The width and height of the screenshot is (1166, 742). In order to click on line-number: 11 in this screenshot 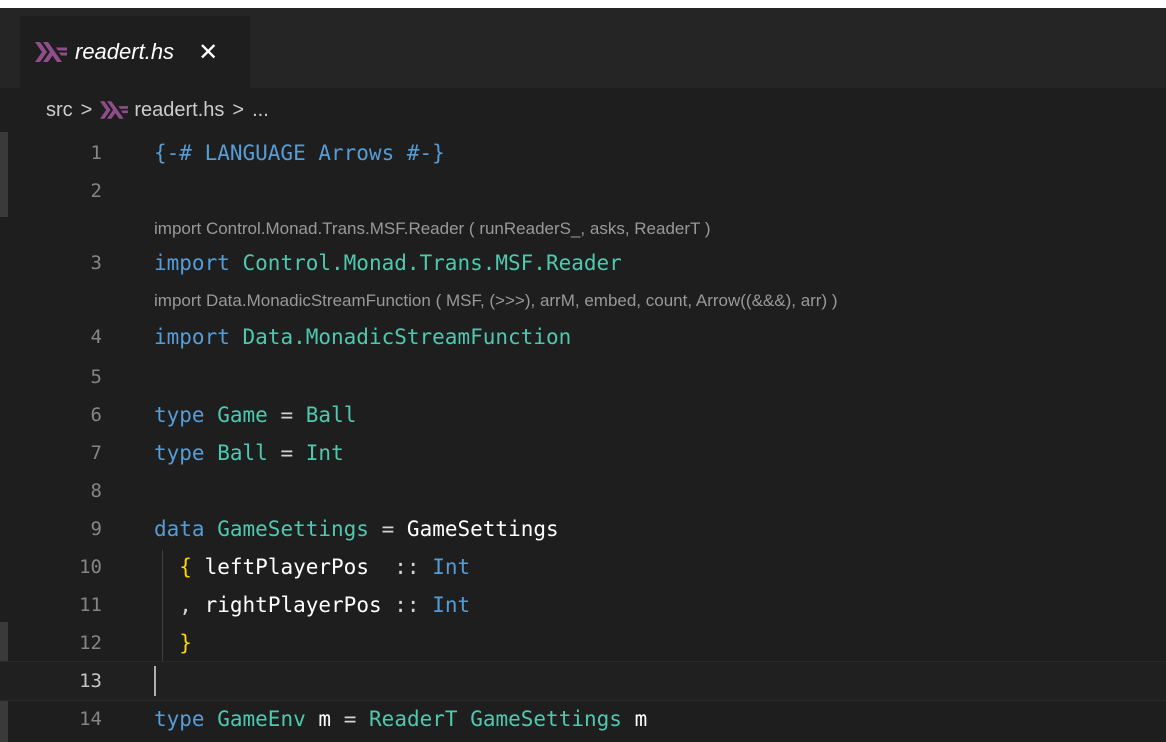, I will do `click(90, 605)`.